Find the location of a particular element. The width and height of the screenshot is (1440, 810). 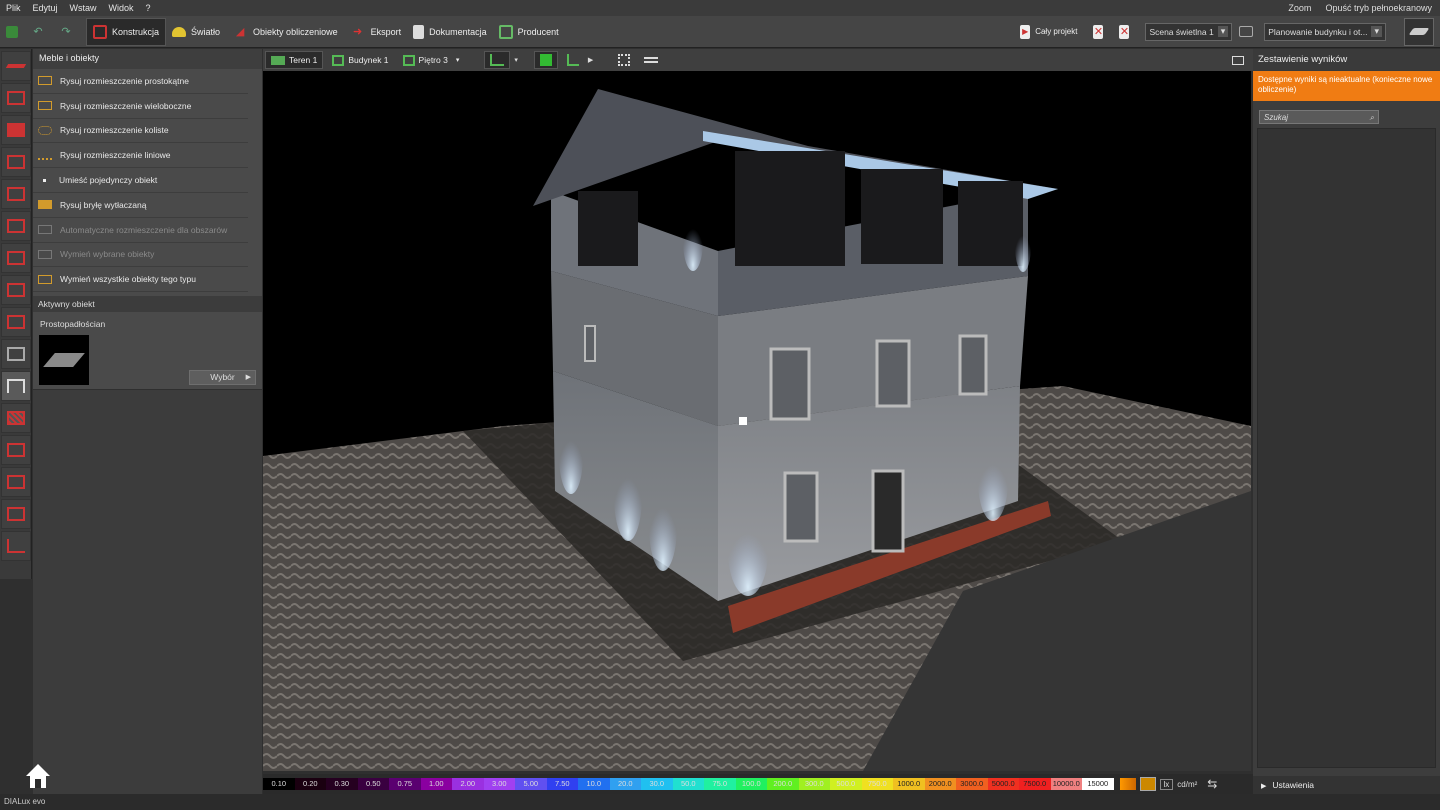

tab-producer: Producent is located at coordinates (529, 32).